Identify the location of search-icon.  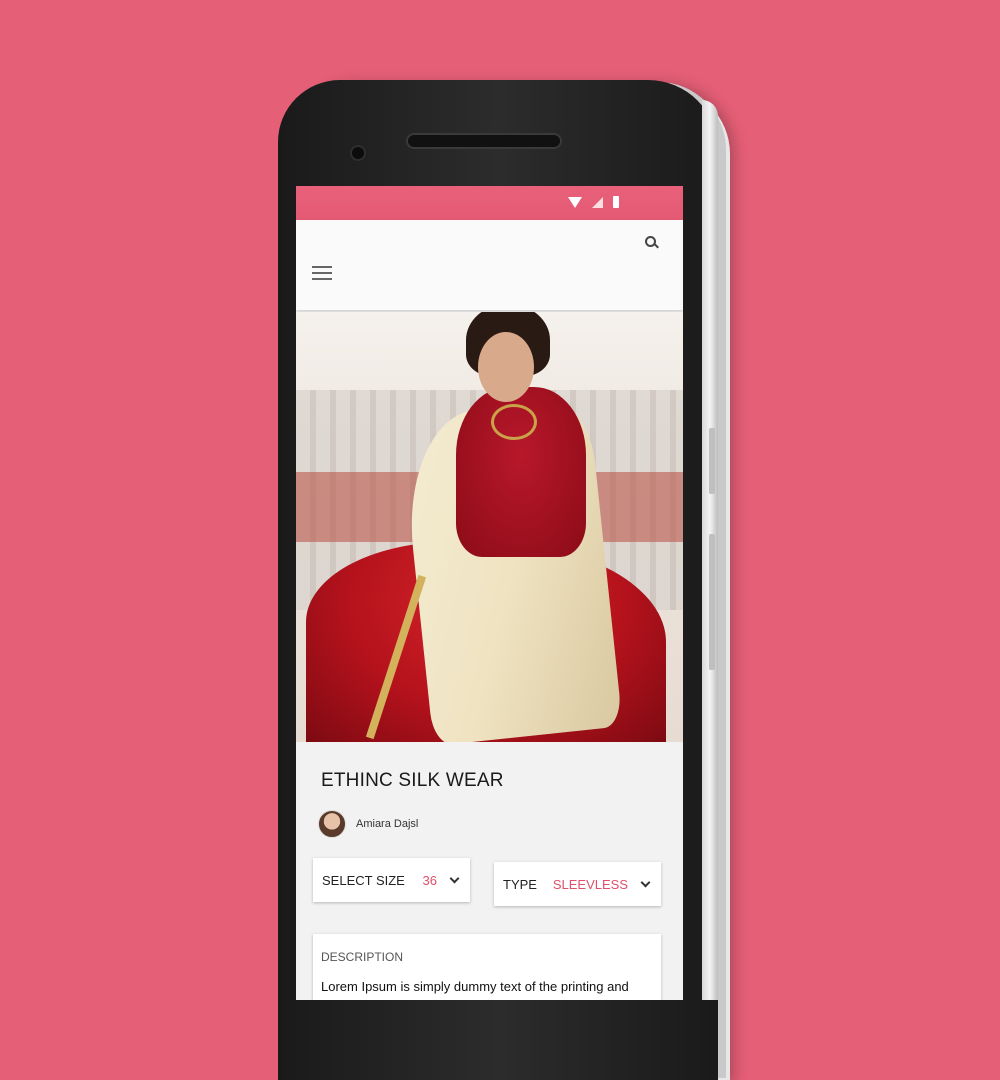
(652, 243).